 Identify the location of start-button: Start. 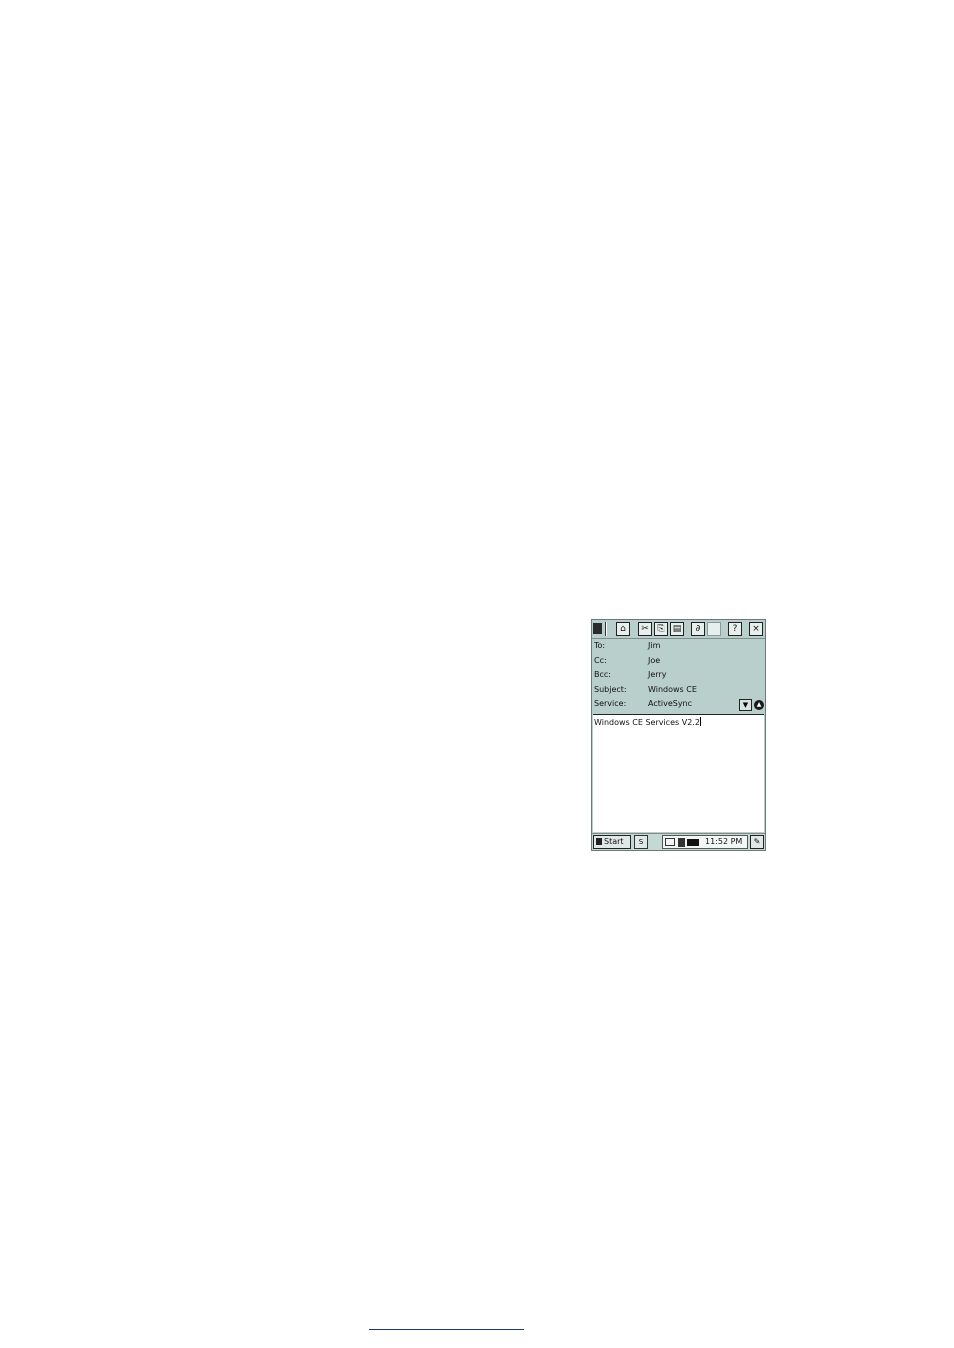
(612, 842).